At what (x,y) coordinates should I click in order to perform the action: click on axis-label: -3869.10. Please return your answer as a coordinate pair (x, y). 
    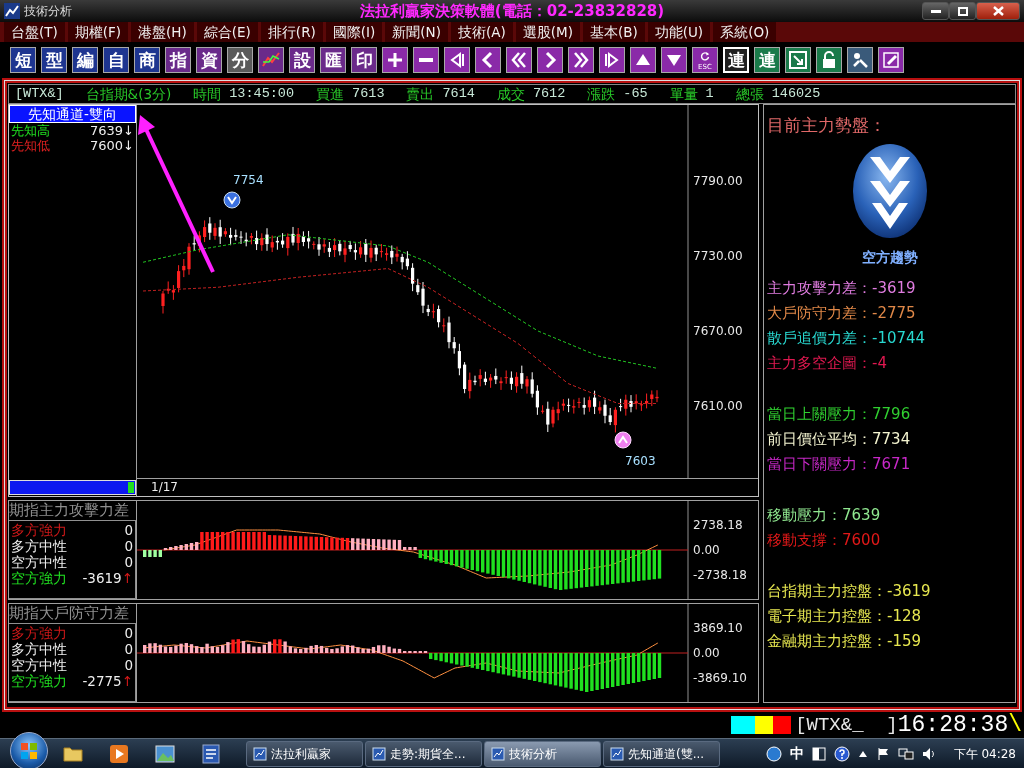
    Looking at the image, I should click on (720, 678).